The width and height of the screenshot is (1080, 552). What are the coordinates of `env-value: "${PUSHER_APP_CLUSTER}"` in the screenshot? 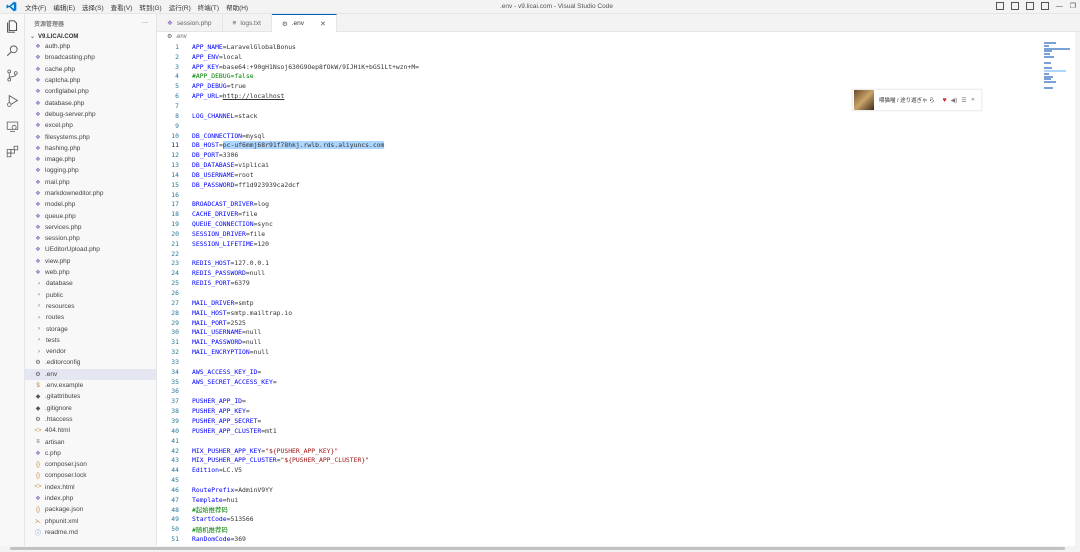 It's located at (325, 460).